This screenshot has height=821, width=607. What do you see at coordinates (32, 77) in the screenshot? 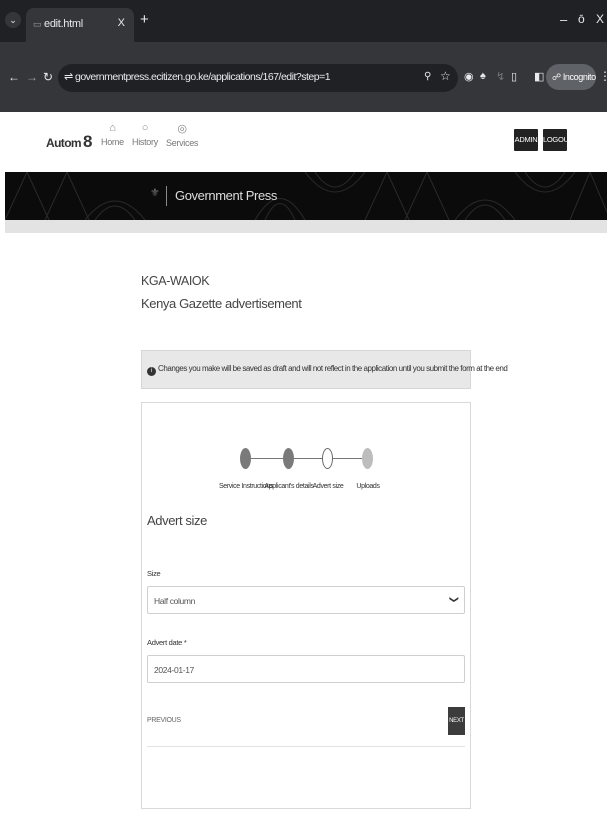
I see `forward-icon: →` at bounding box center [32, 77].